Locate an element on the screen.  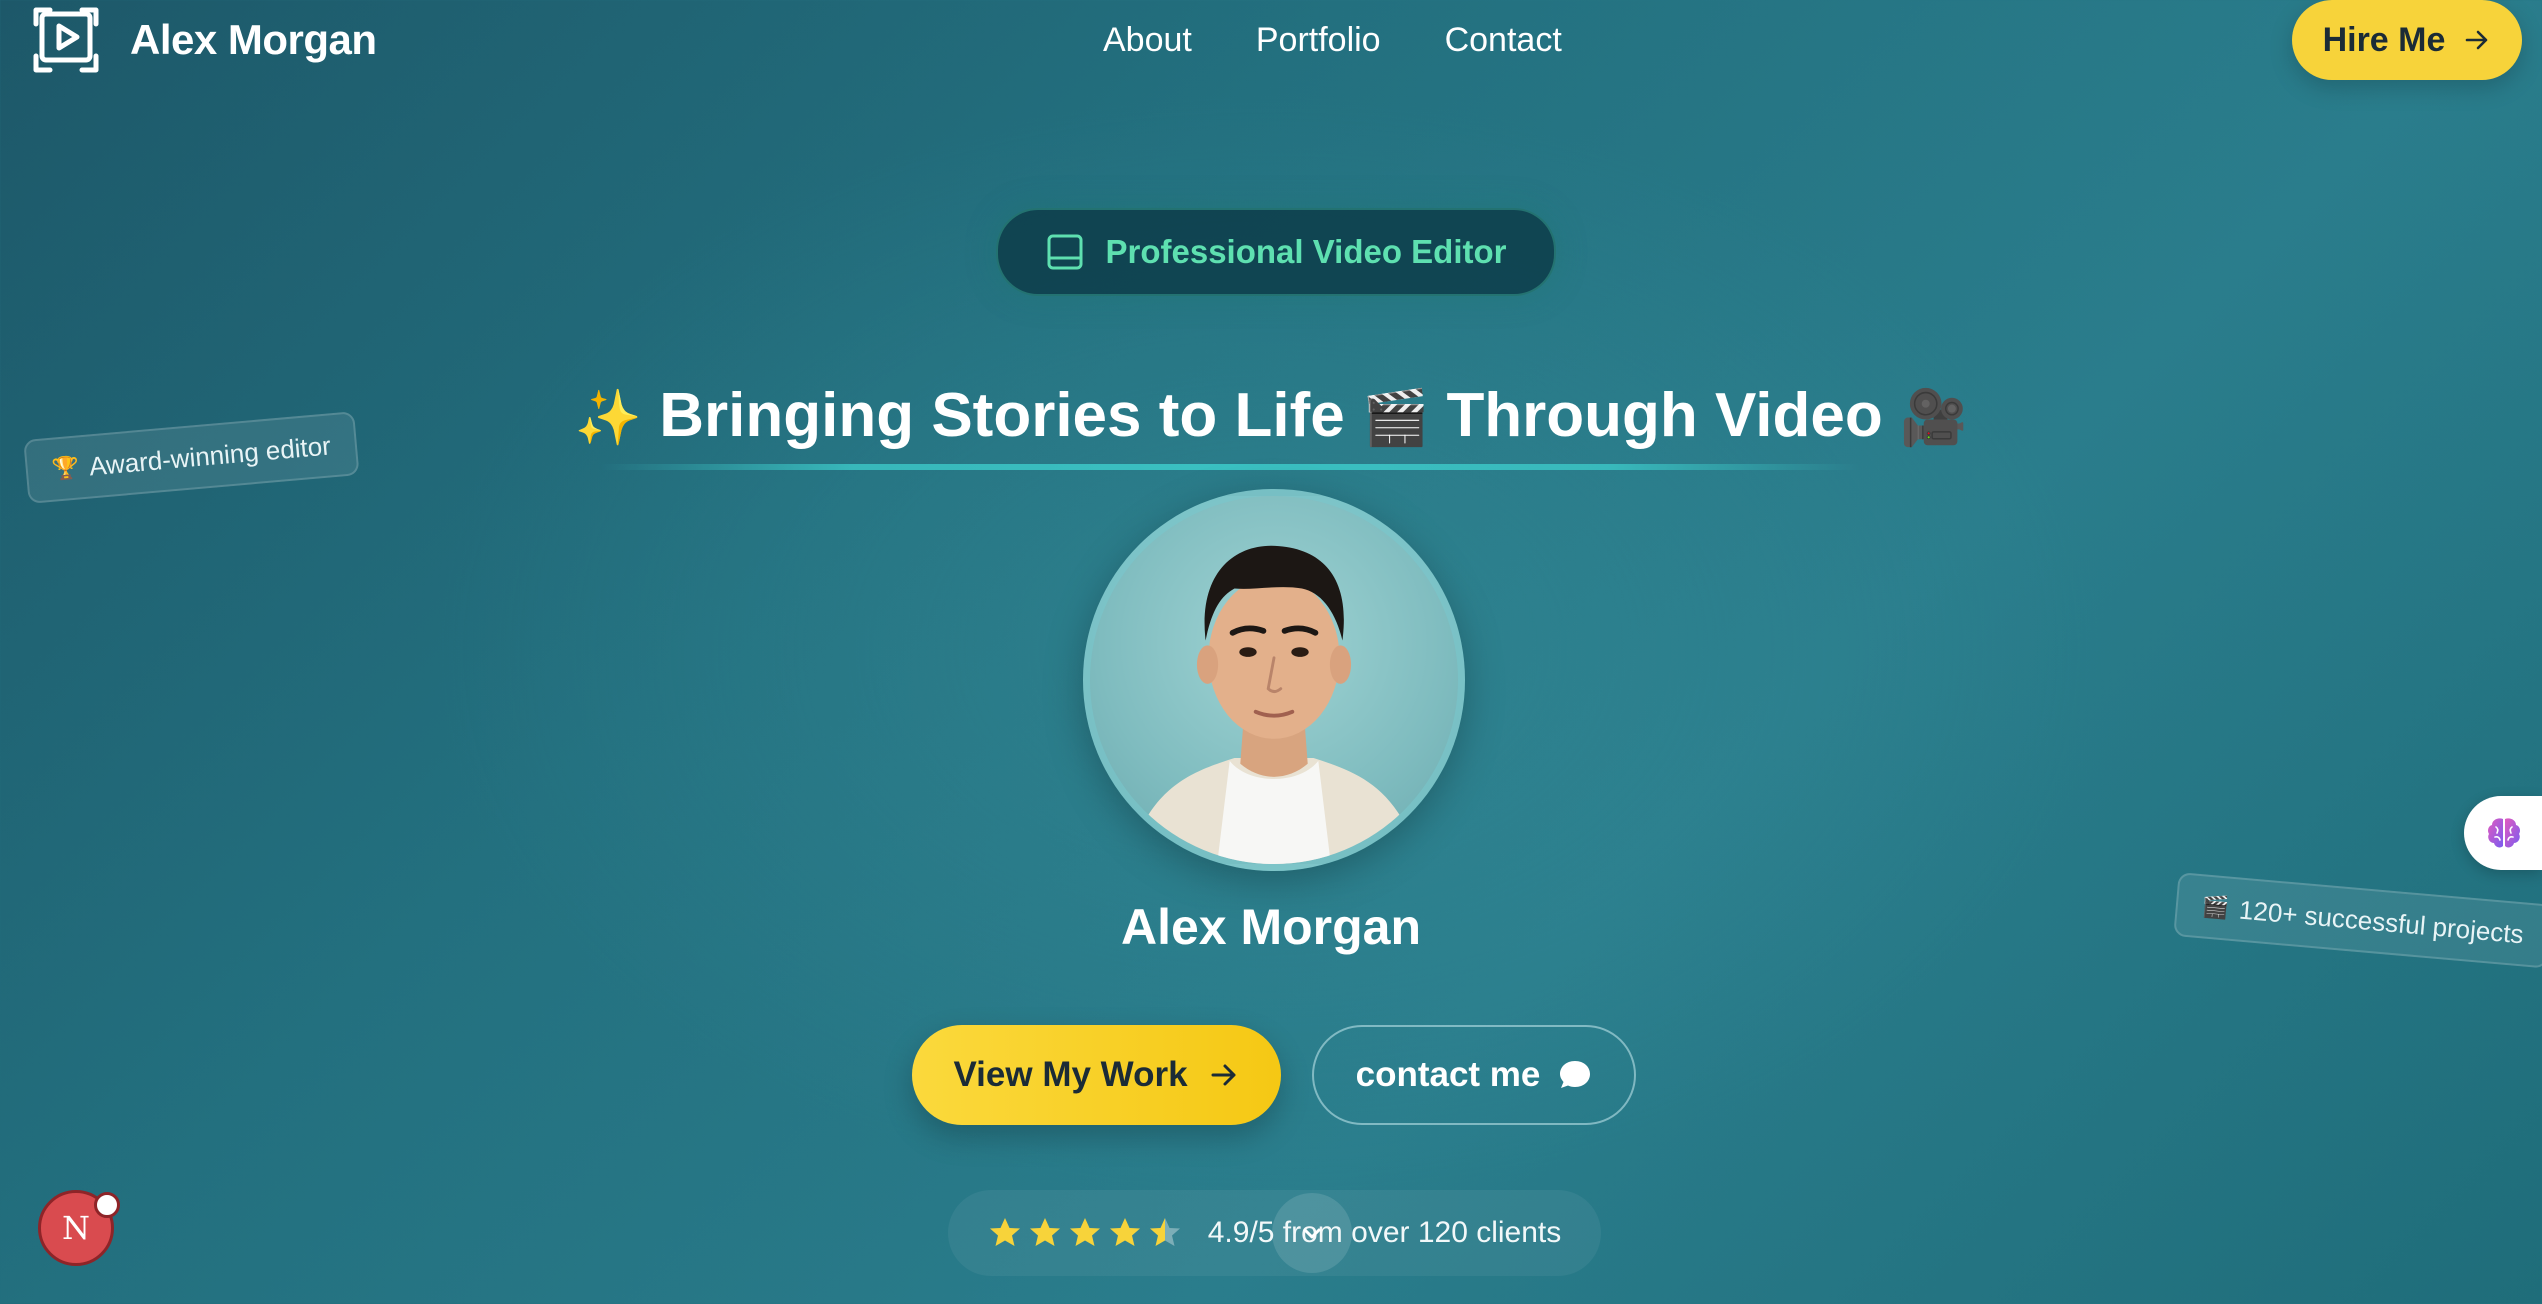
role-badge: Professional Video Editor is located at coordinates (1276, 252).